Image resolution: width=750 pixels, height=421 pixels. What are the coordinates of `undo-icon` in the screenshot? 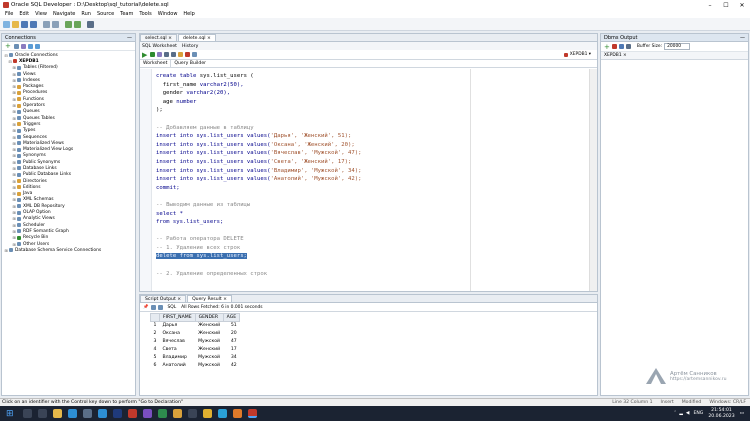 It's located at (46, 24).